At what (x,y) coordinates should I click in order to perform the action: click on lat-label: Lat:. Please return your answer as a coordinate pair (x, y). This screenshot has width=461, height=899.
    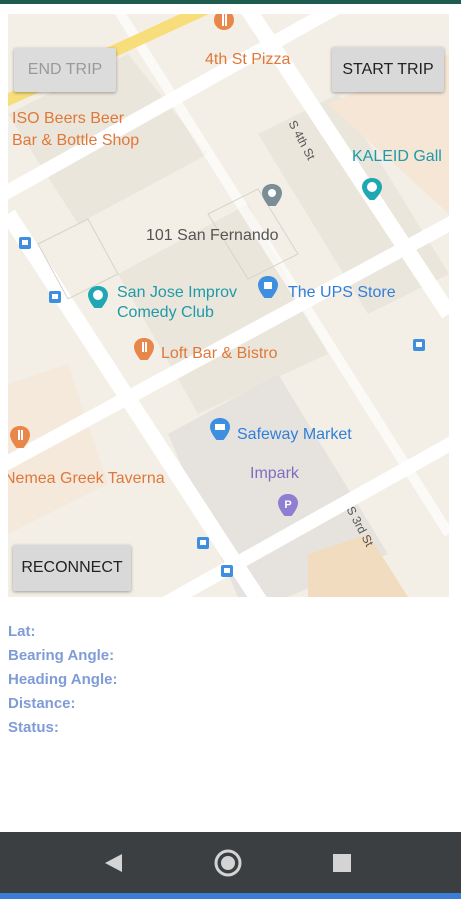
    Looking at the image, I should click on (22, 631).